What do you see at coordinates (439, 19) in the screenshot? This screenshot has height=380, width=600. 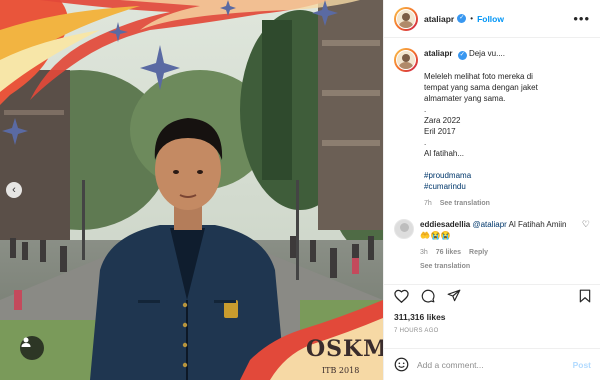 I see `author-username: ataliapr` at bounding box center [439, 19].